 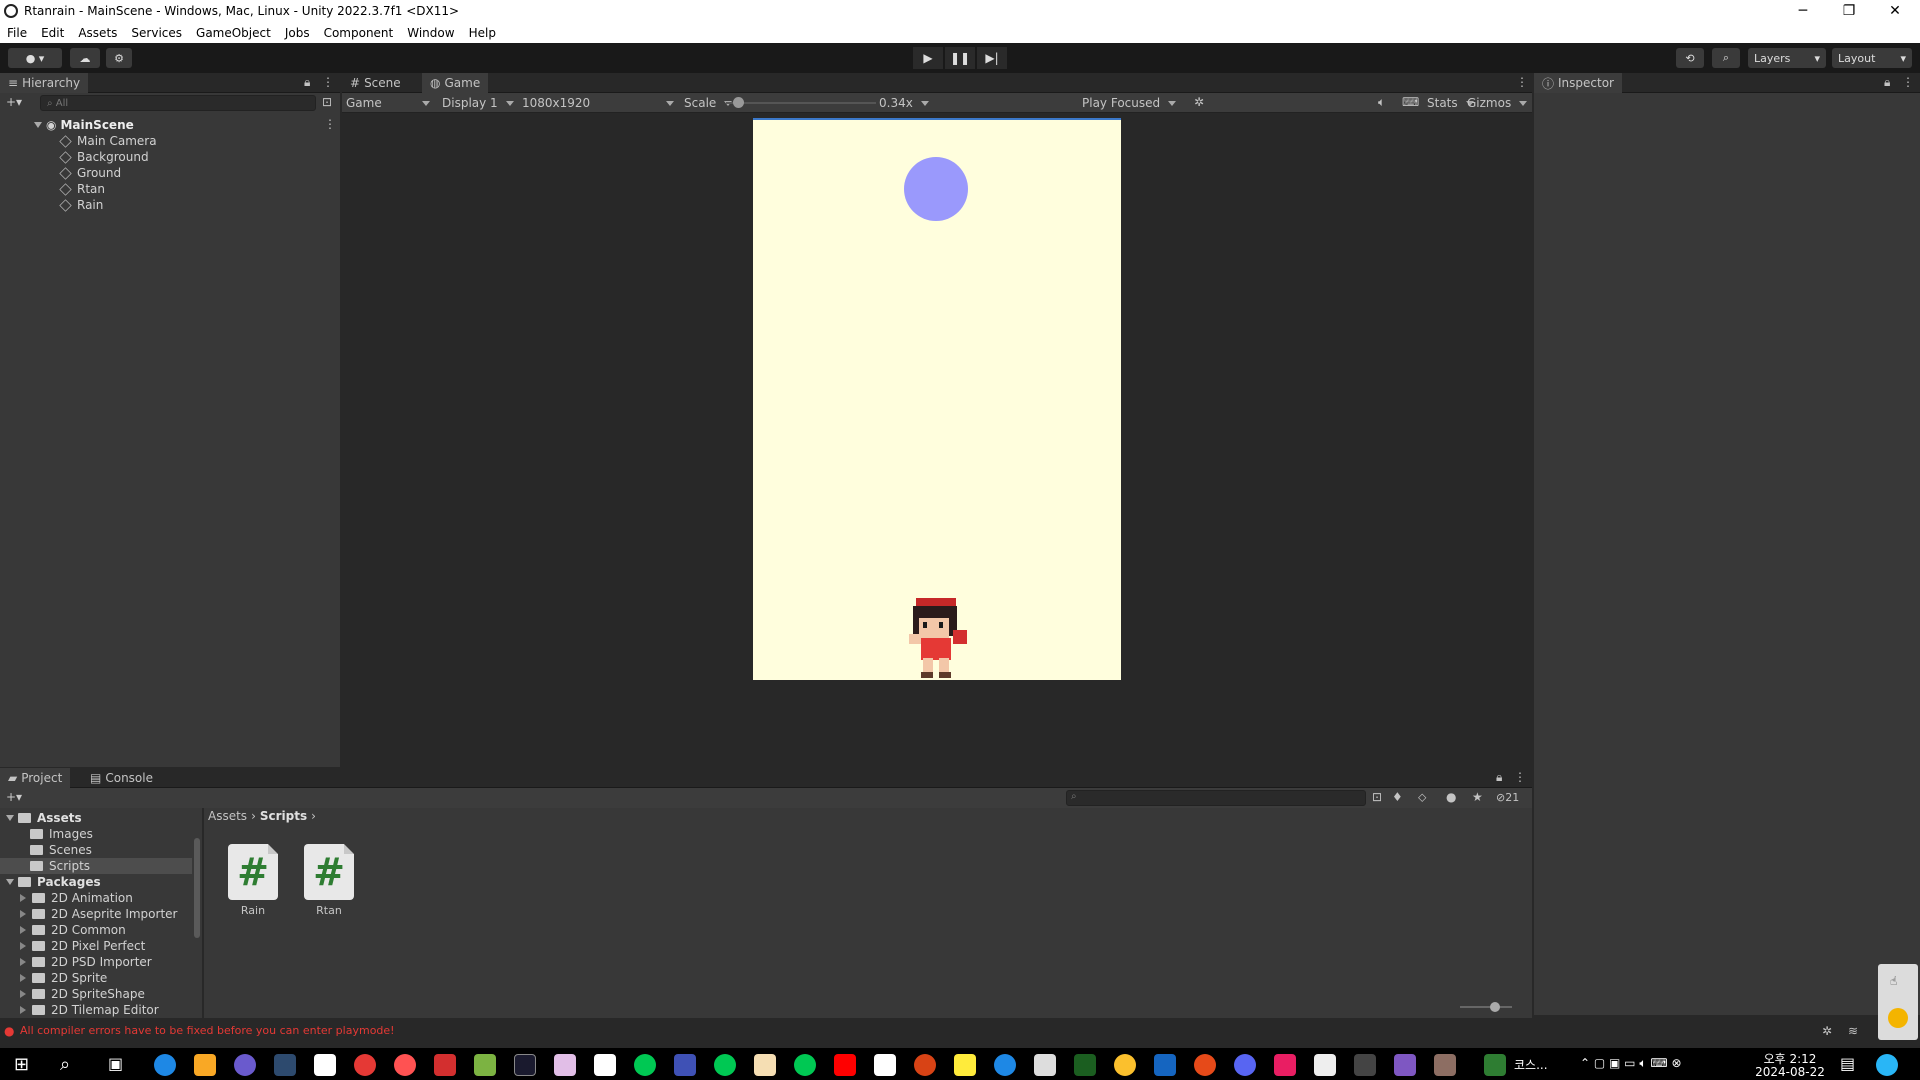 What do you see at coordinates (1085, 1065) in the screenshot?
I see `excel-icon` at bounding box center [1085, 1065].